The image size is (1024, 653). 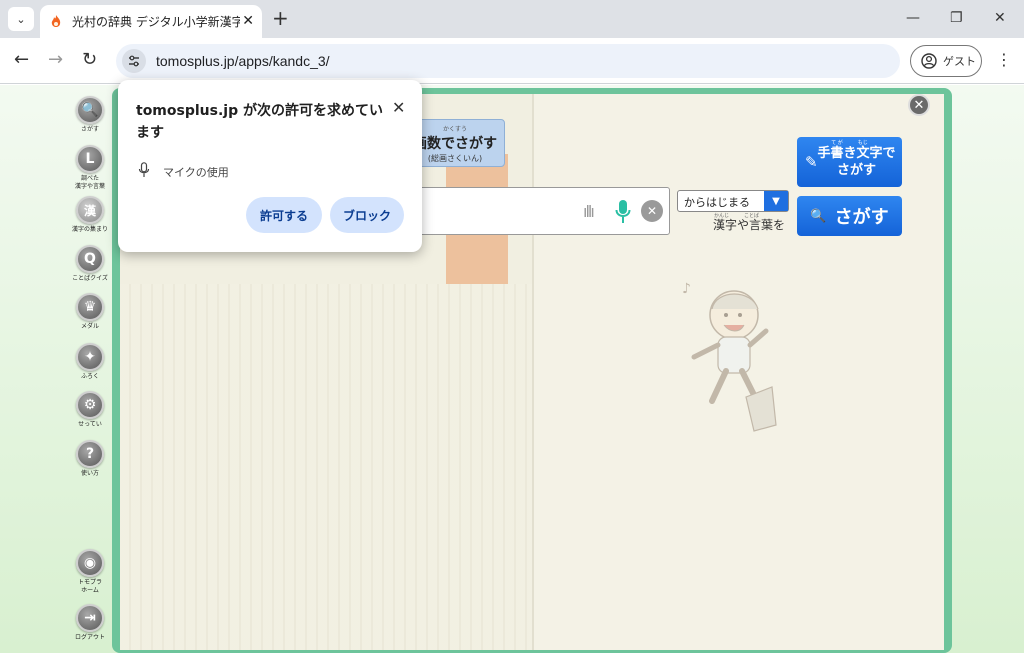 What do you see at coordinates (512, 19) in the screenshot?
I see `tab-strip: ⌄ 光村の辞典 デジタル小学新漢字辞典 ✕ + — ❐ ✕` at bounding box center [512, 19].